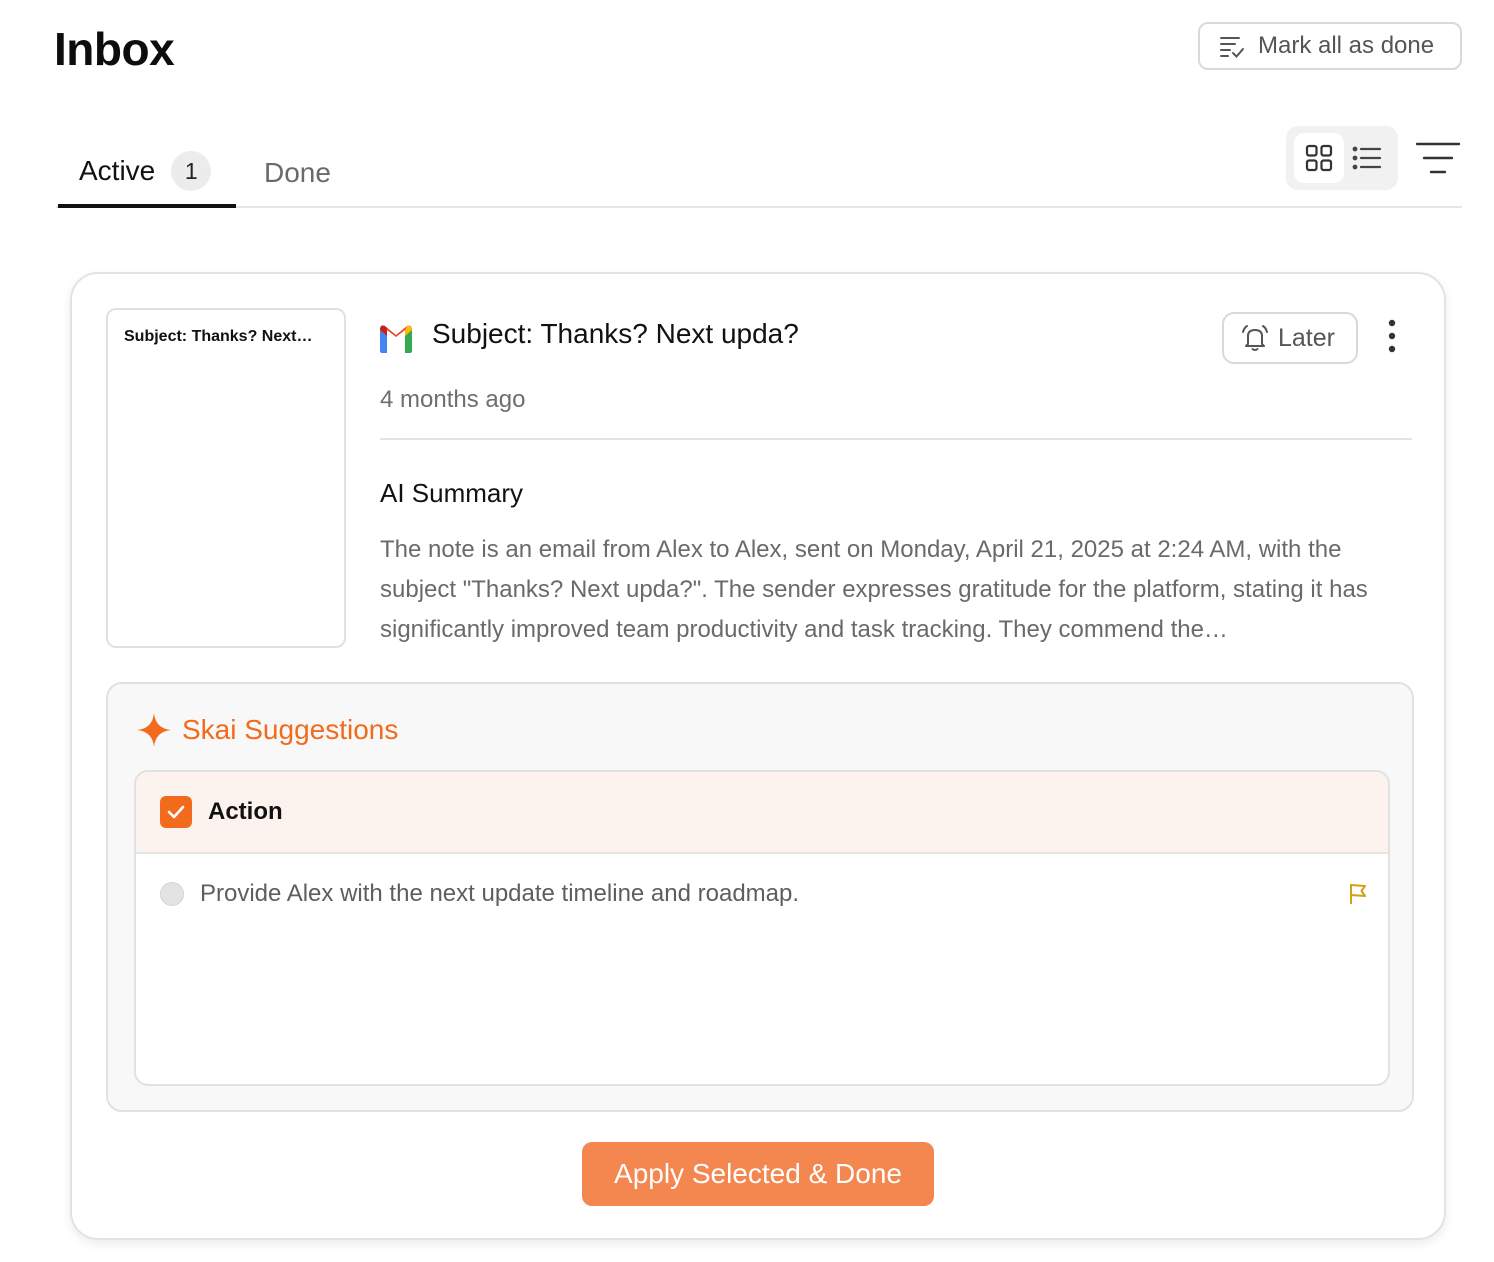  Describe the element at coordinates (396, 339) in the screenshot. I see `gmail-icon` at that location.